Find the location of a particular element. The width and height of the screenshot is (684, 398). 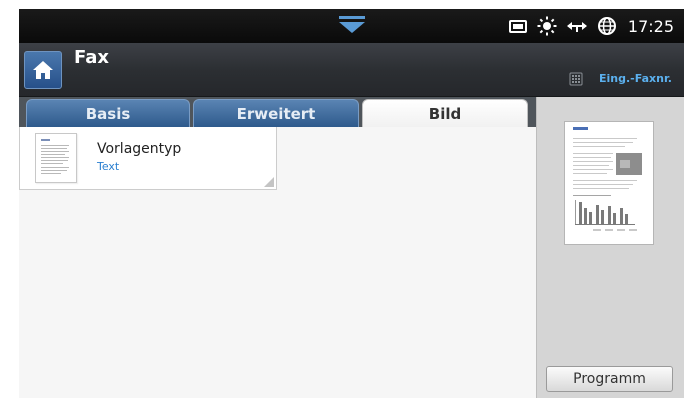

tab-bild: Bild is located at coordinates (445, 113).